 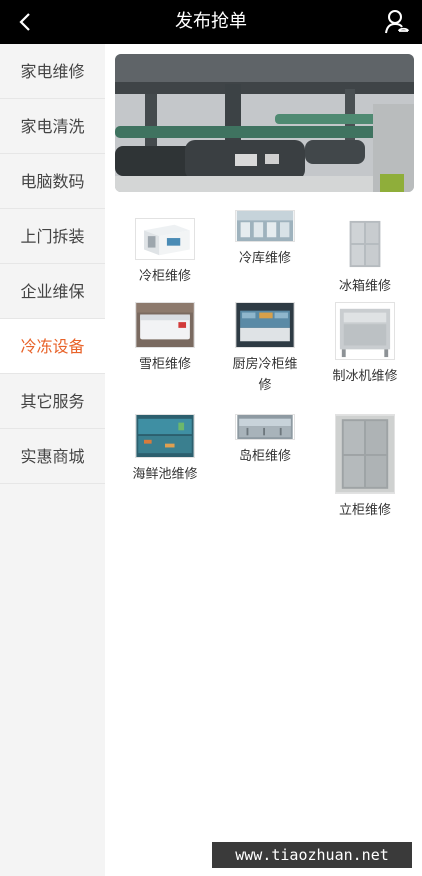 I want to click on sidebar-item-appliance-cleaning: 家电清洗, so click(x=52, y=126).